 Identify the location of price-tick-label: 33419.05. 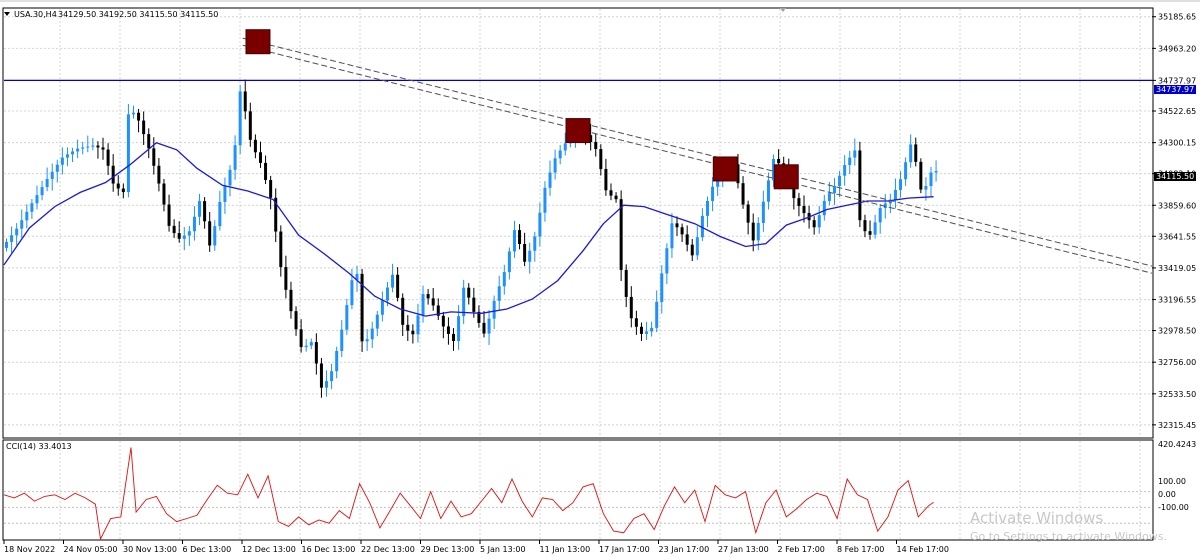
(1177, 268).